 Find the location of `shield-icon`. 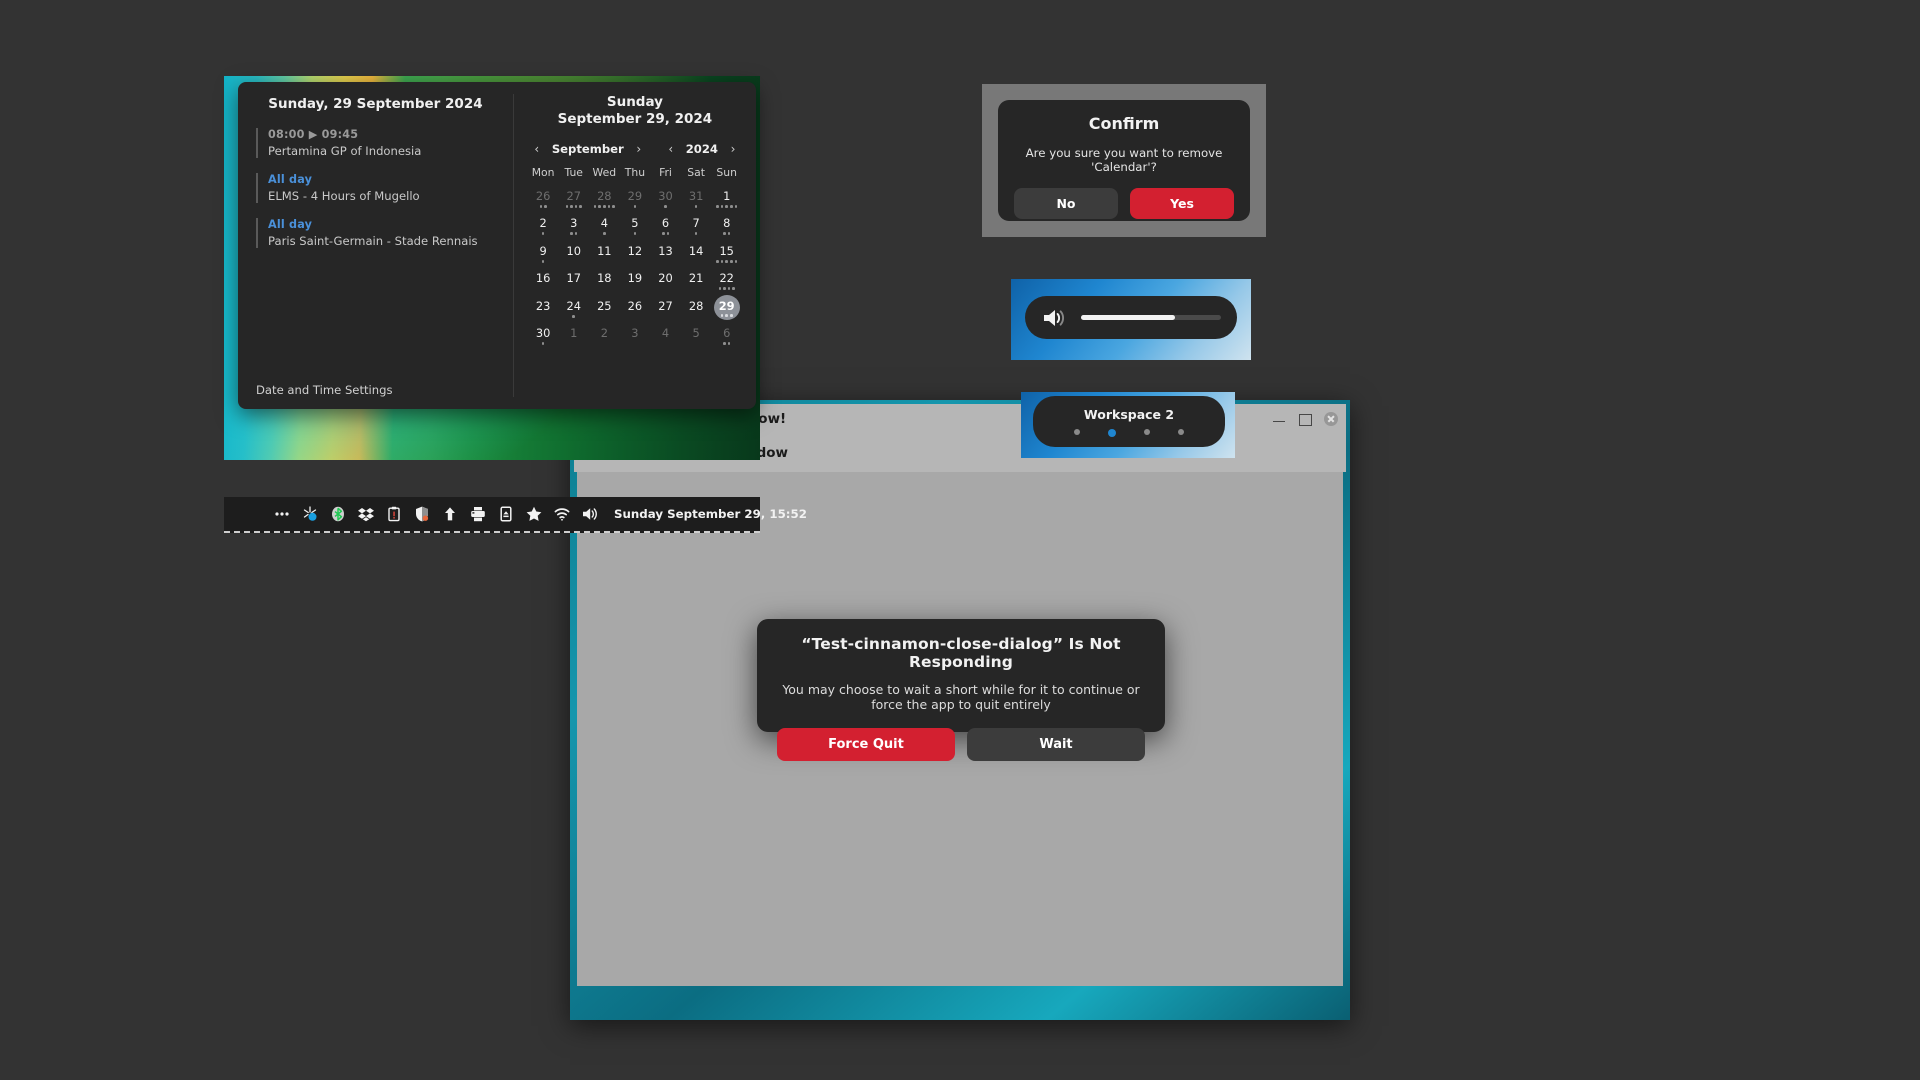

shield-icon is located at coordinates (422, 514).